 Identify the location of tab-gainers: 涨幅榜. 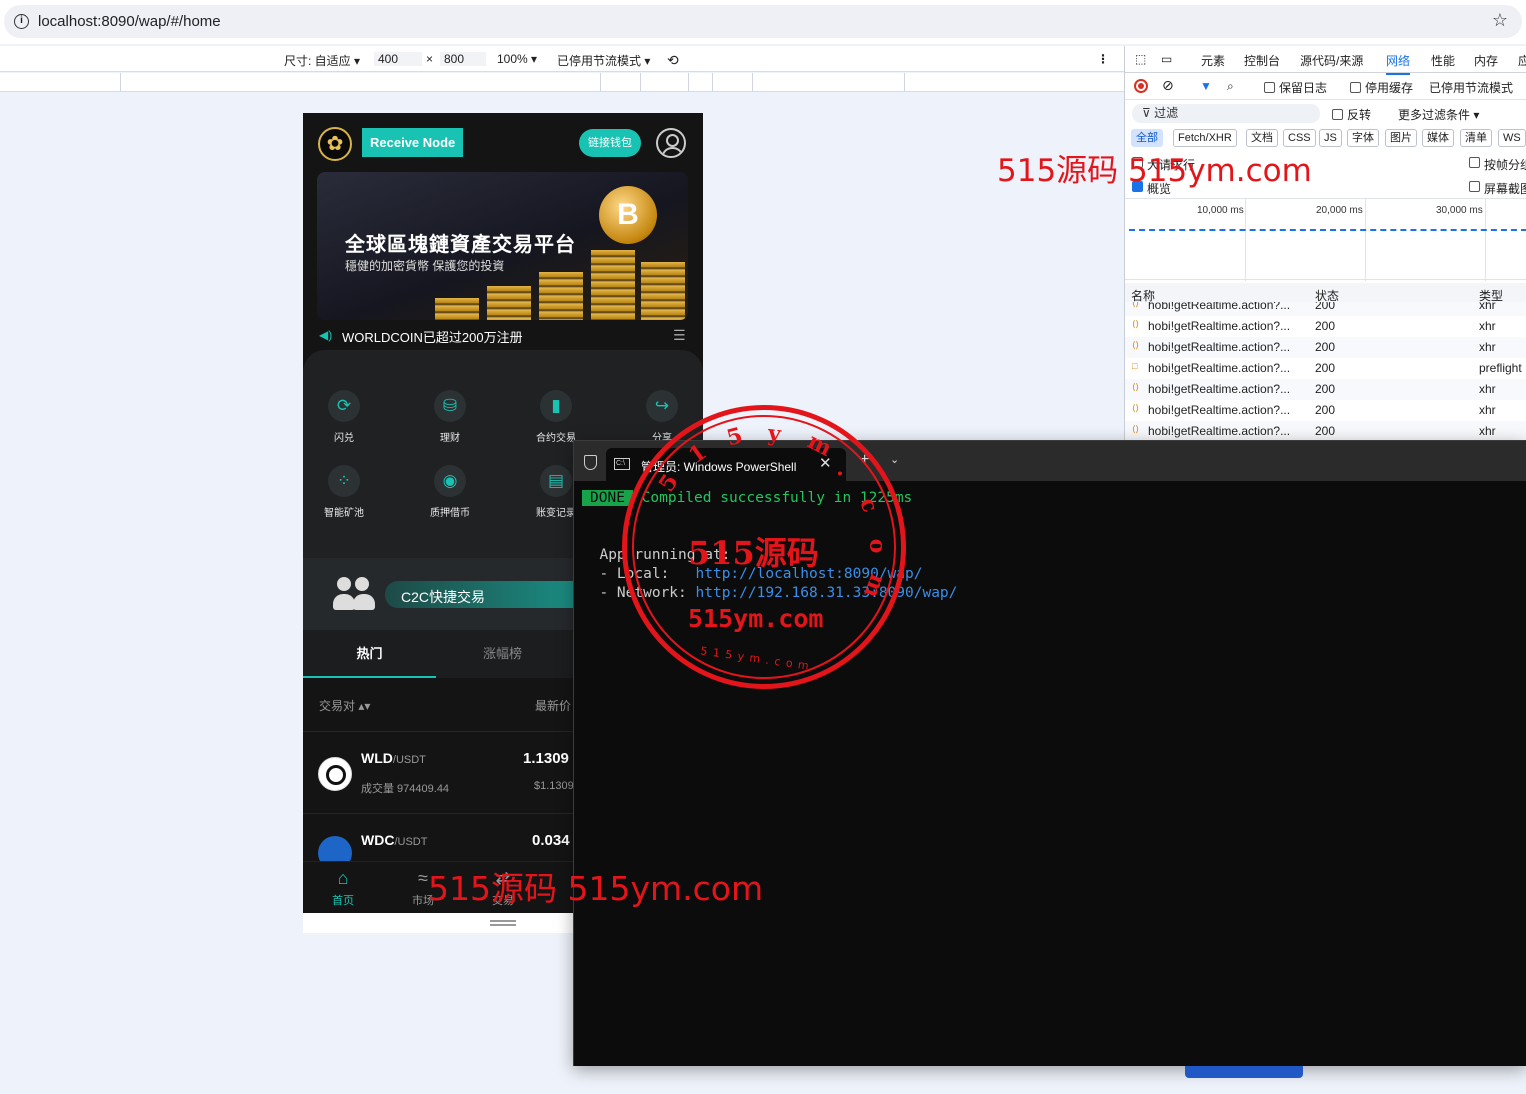
(502, 654).